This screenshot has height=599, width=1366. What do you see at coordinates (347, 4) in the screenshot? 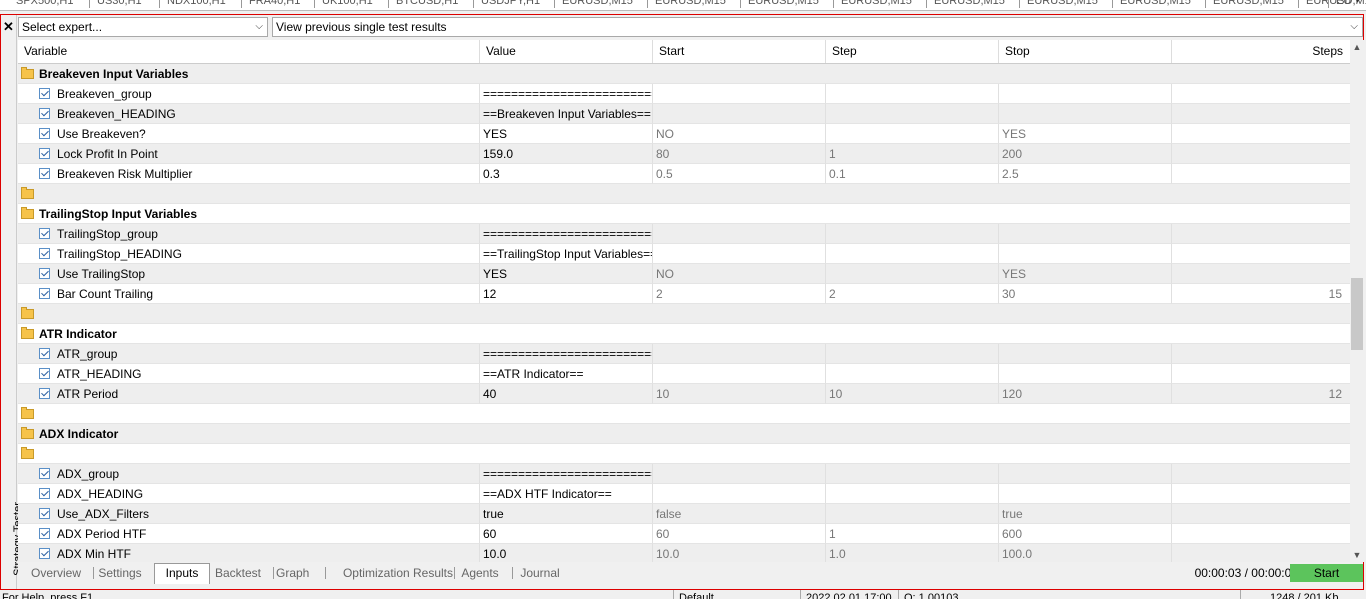
I see `chart-tab: UK100,H1` at bounding box center [347, 4].